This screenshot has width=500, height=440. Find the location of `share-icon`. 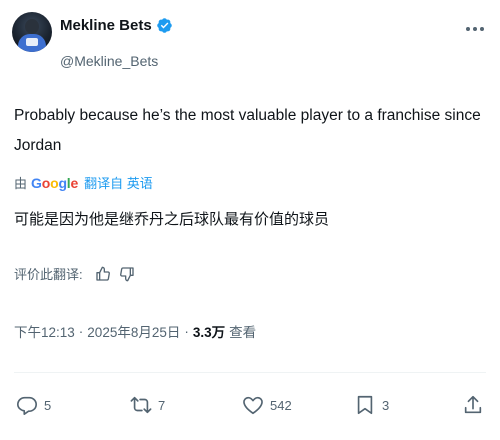

share-icon is located at coordinates (473, 404).